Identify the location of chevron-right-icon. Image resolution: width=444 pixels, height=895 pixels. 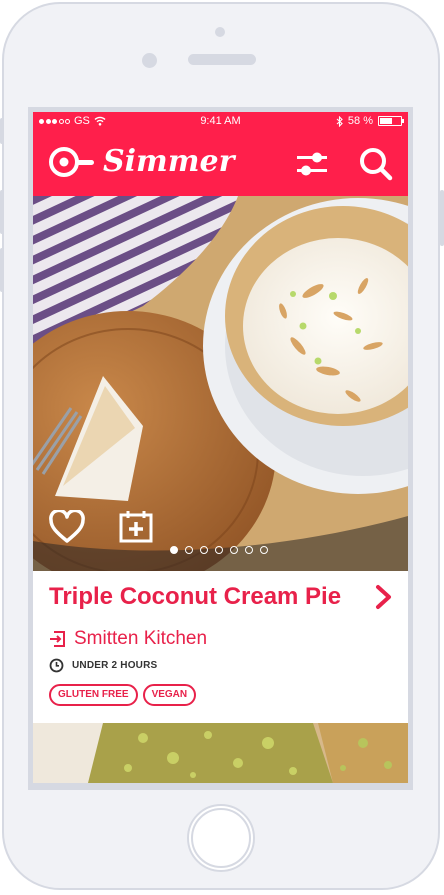
(384, 597).